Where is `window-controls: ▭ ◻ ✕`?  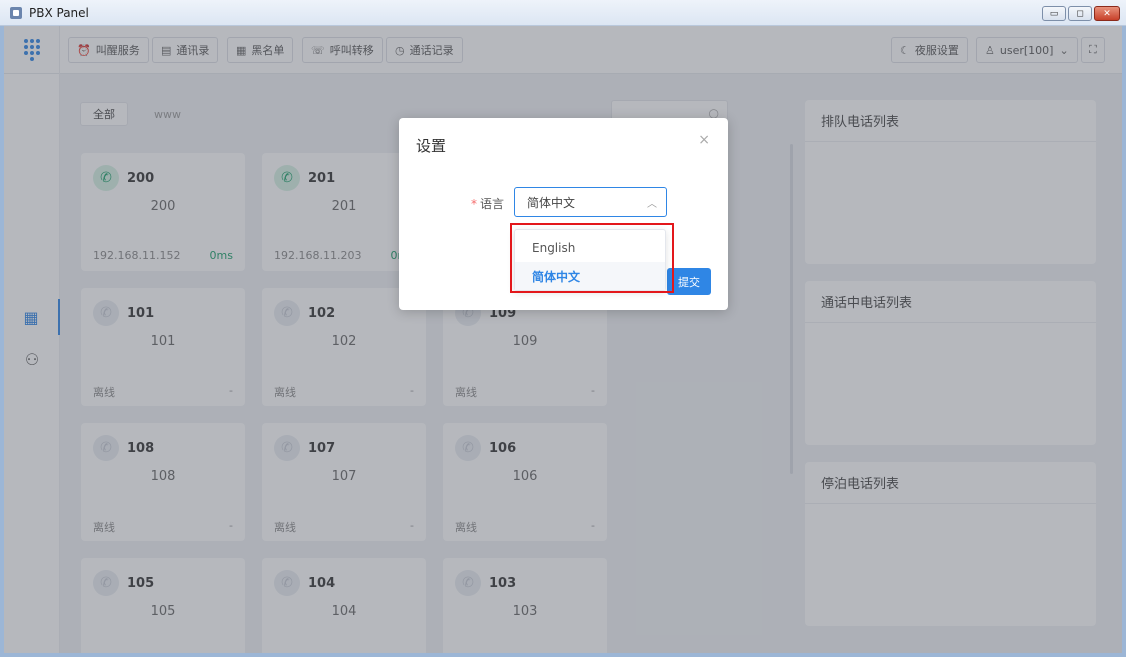 window-controls: ▭ ◻ ✕ is located at coordinates (1081, 13).